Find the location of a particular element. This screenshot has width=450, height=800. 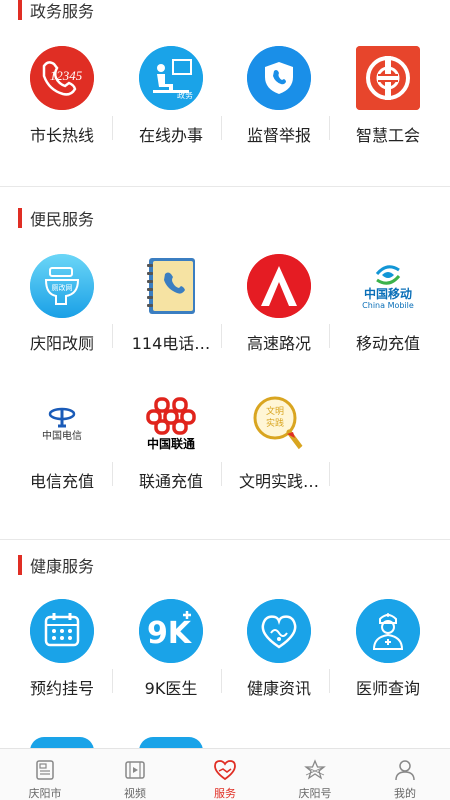

star-icon is located at coordinates (315, 770).